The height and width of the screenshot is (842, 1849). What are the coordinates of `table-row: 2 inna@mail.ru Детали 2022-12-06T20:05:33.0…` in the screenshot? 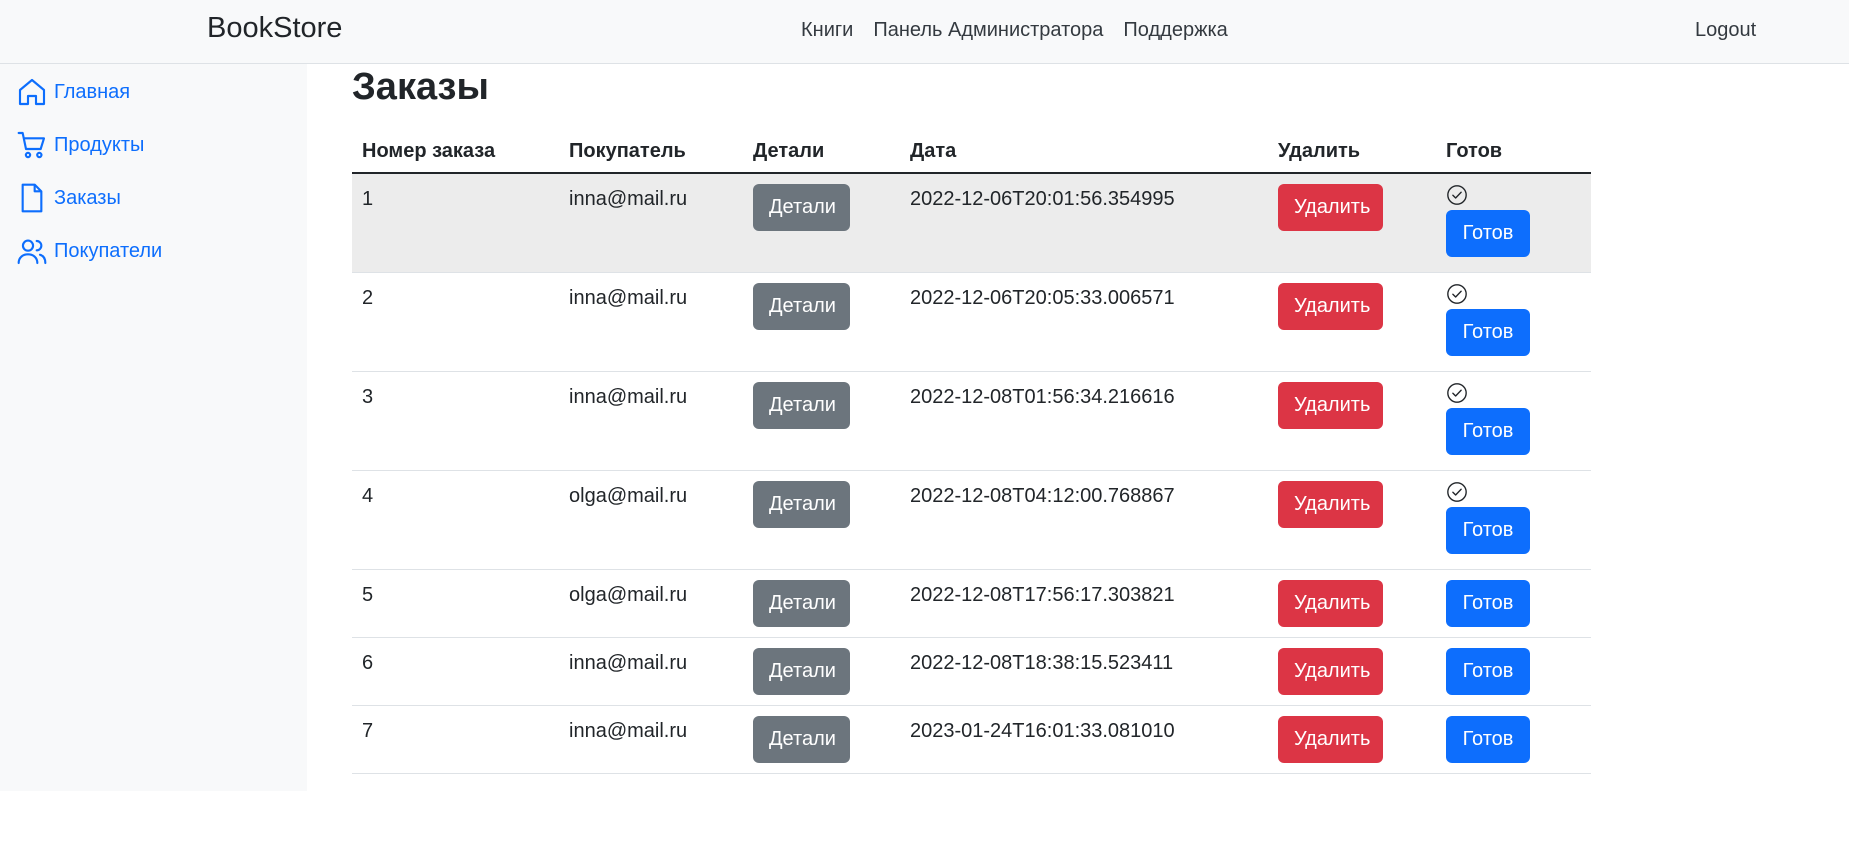 It's located at (971, 322).